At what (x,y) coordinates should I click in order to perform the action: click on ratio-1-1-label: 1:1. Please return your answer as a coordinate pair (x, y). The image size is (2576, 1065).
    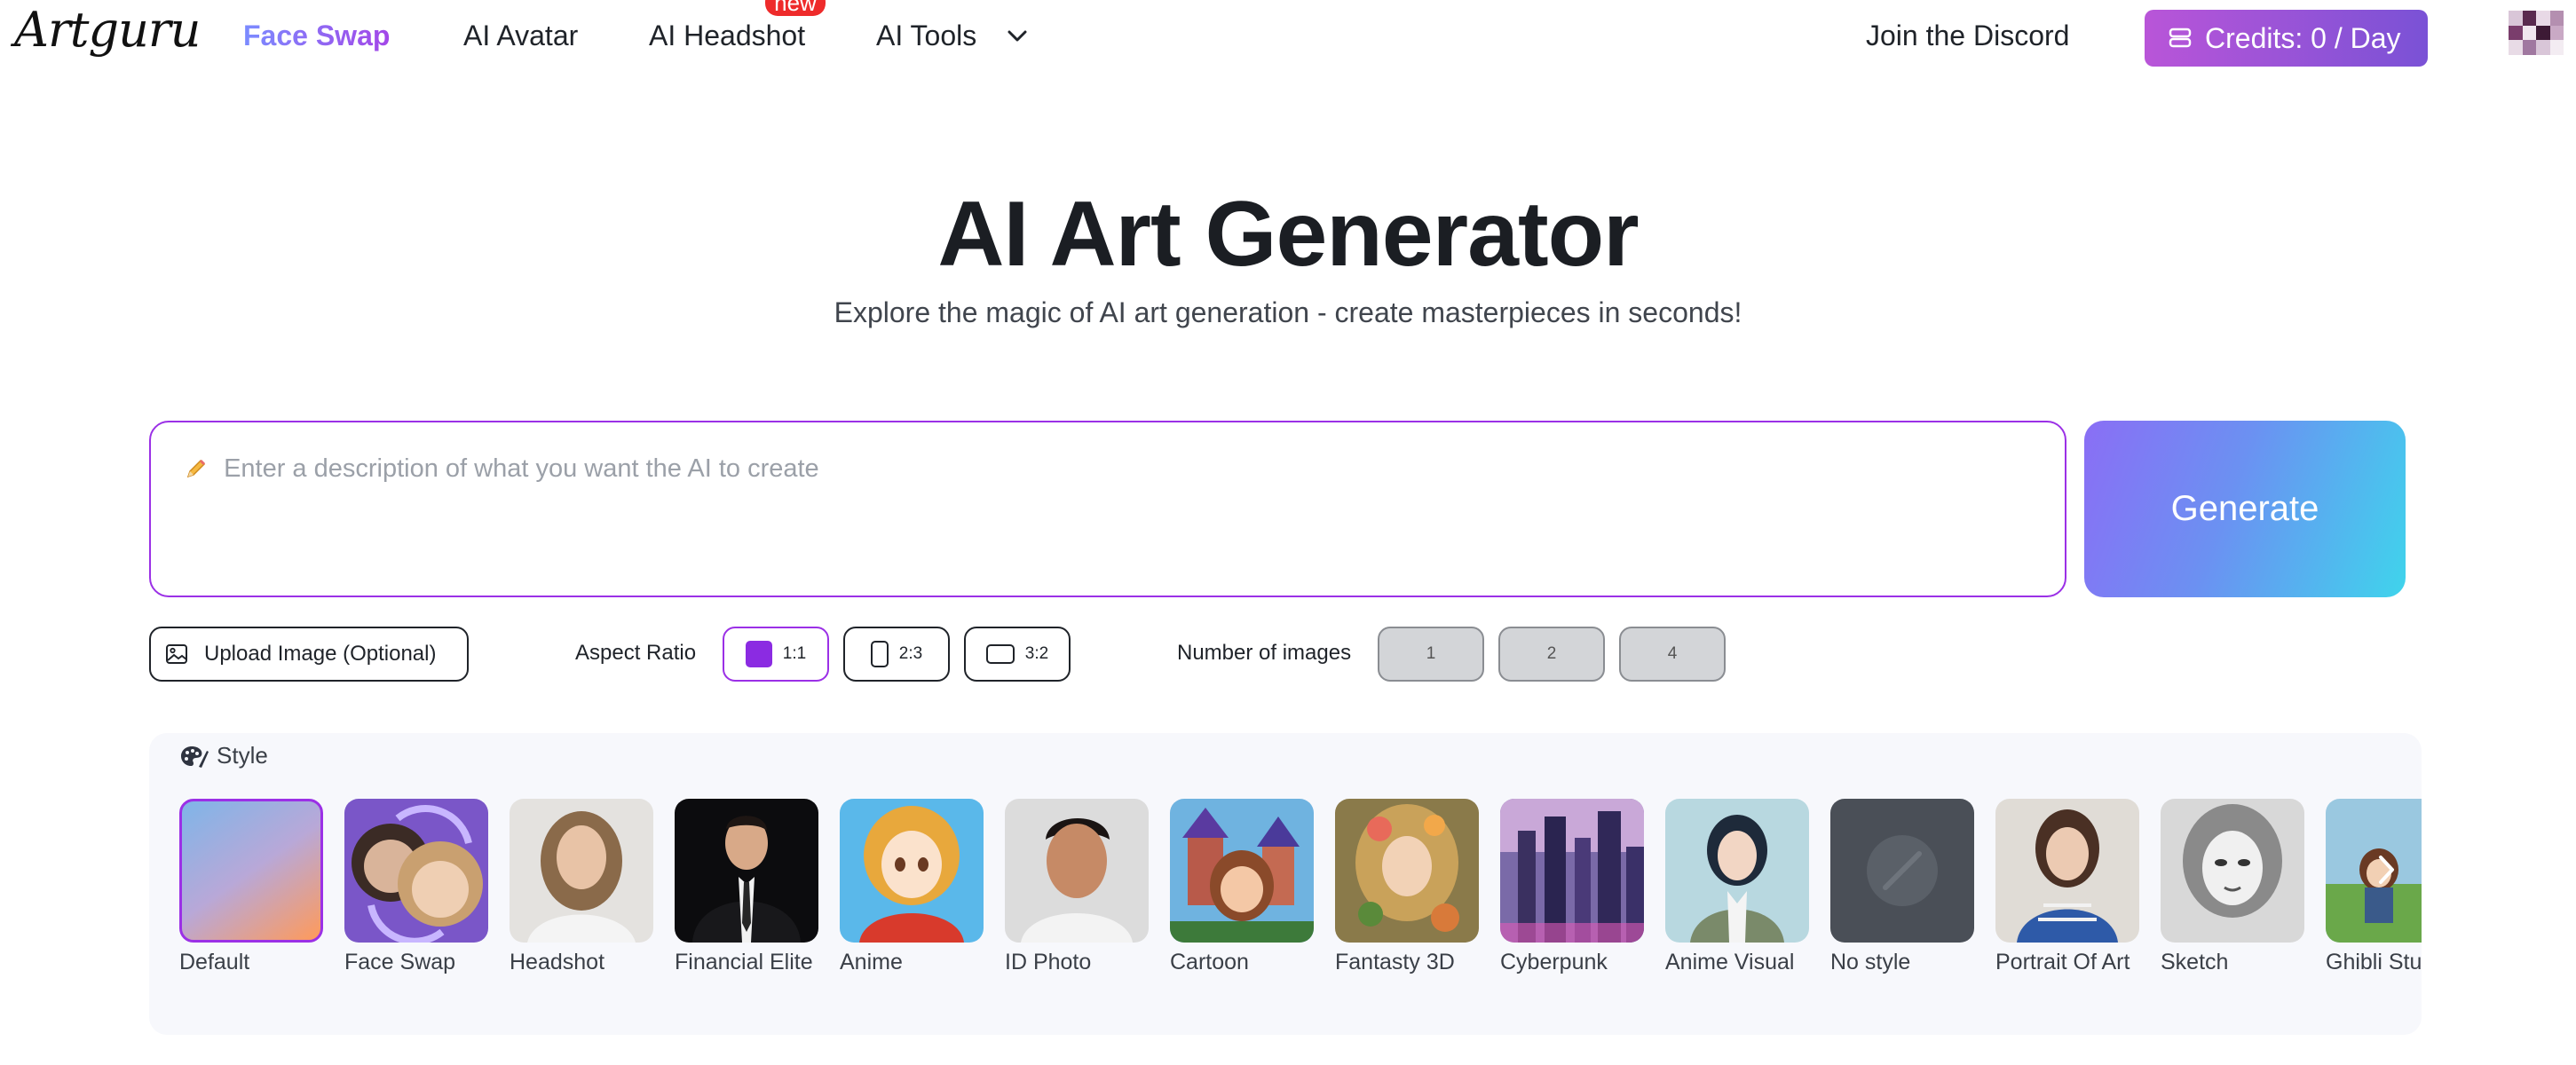
    Looking at the image, I should click on (794, 653).